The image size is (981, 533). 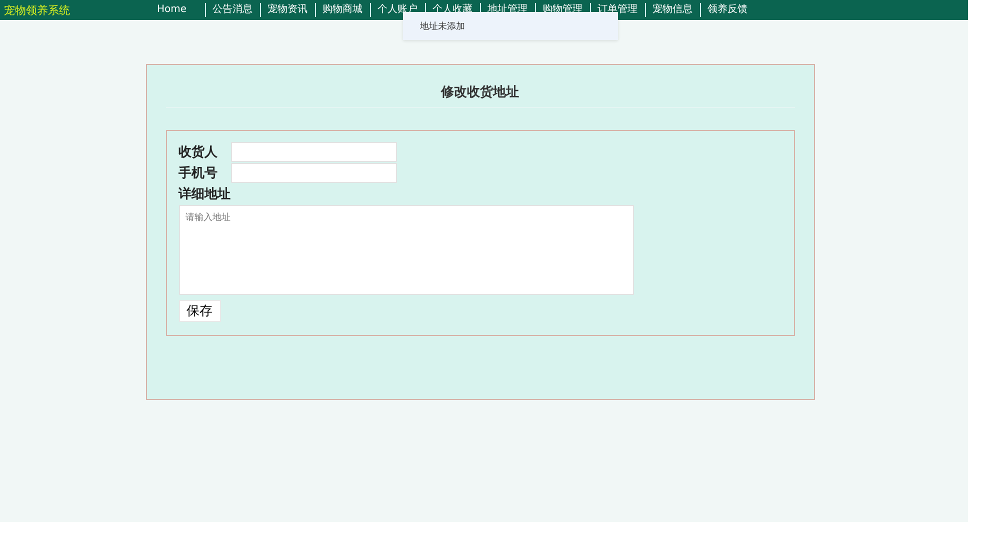 What do you see at coordinates (406, 250) in the screenshot?
I see `address-field: 请输入地址` at bounding box center [406, 250].